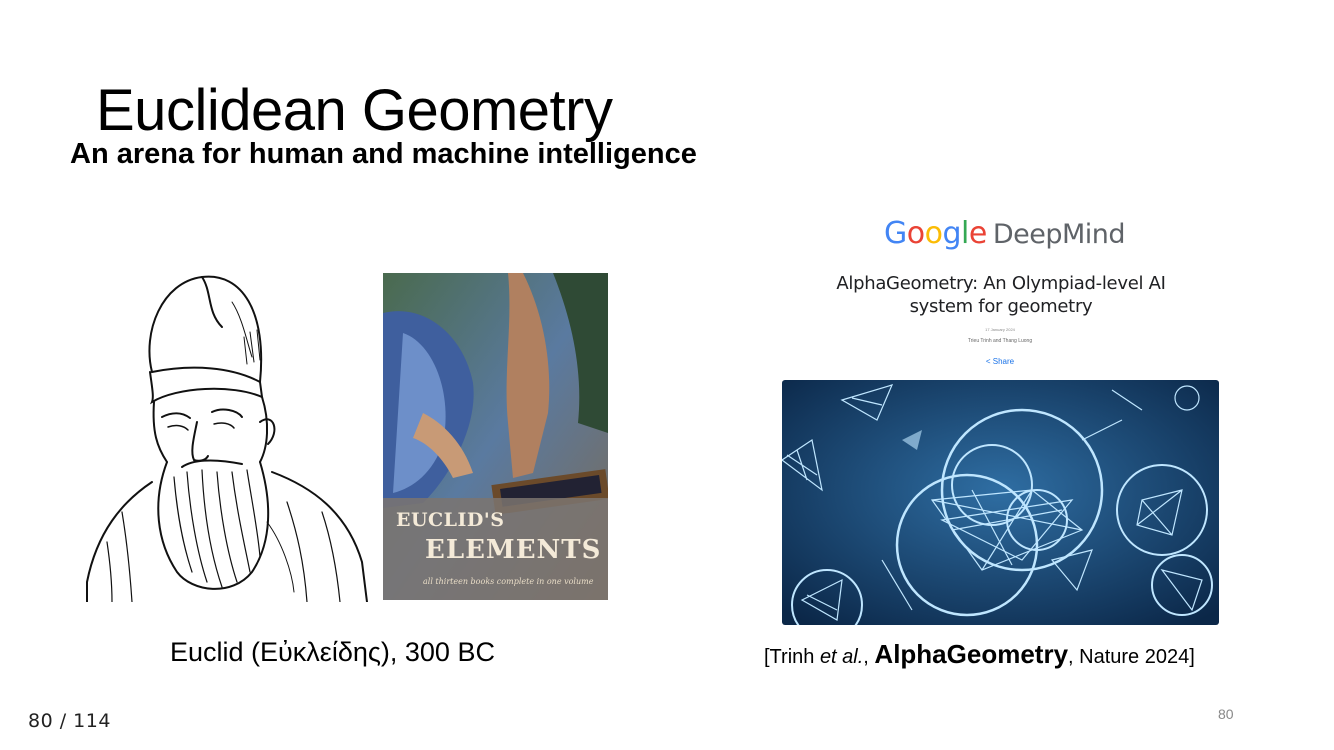  I want to click on logo-letter: g, so click(952, 233).